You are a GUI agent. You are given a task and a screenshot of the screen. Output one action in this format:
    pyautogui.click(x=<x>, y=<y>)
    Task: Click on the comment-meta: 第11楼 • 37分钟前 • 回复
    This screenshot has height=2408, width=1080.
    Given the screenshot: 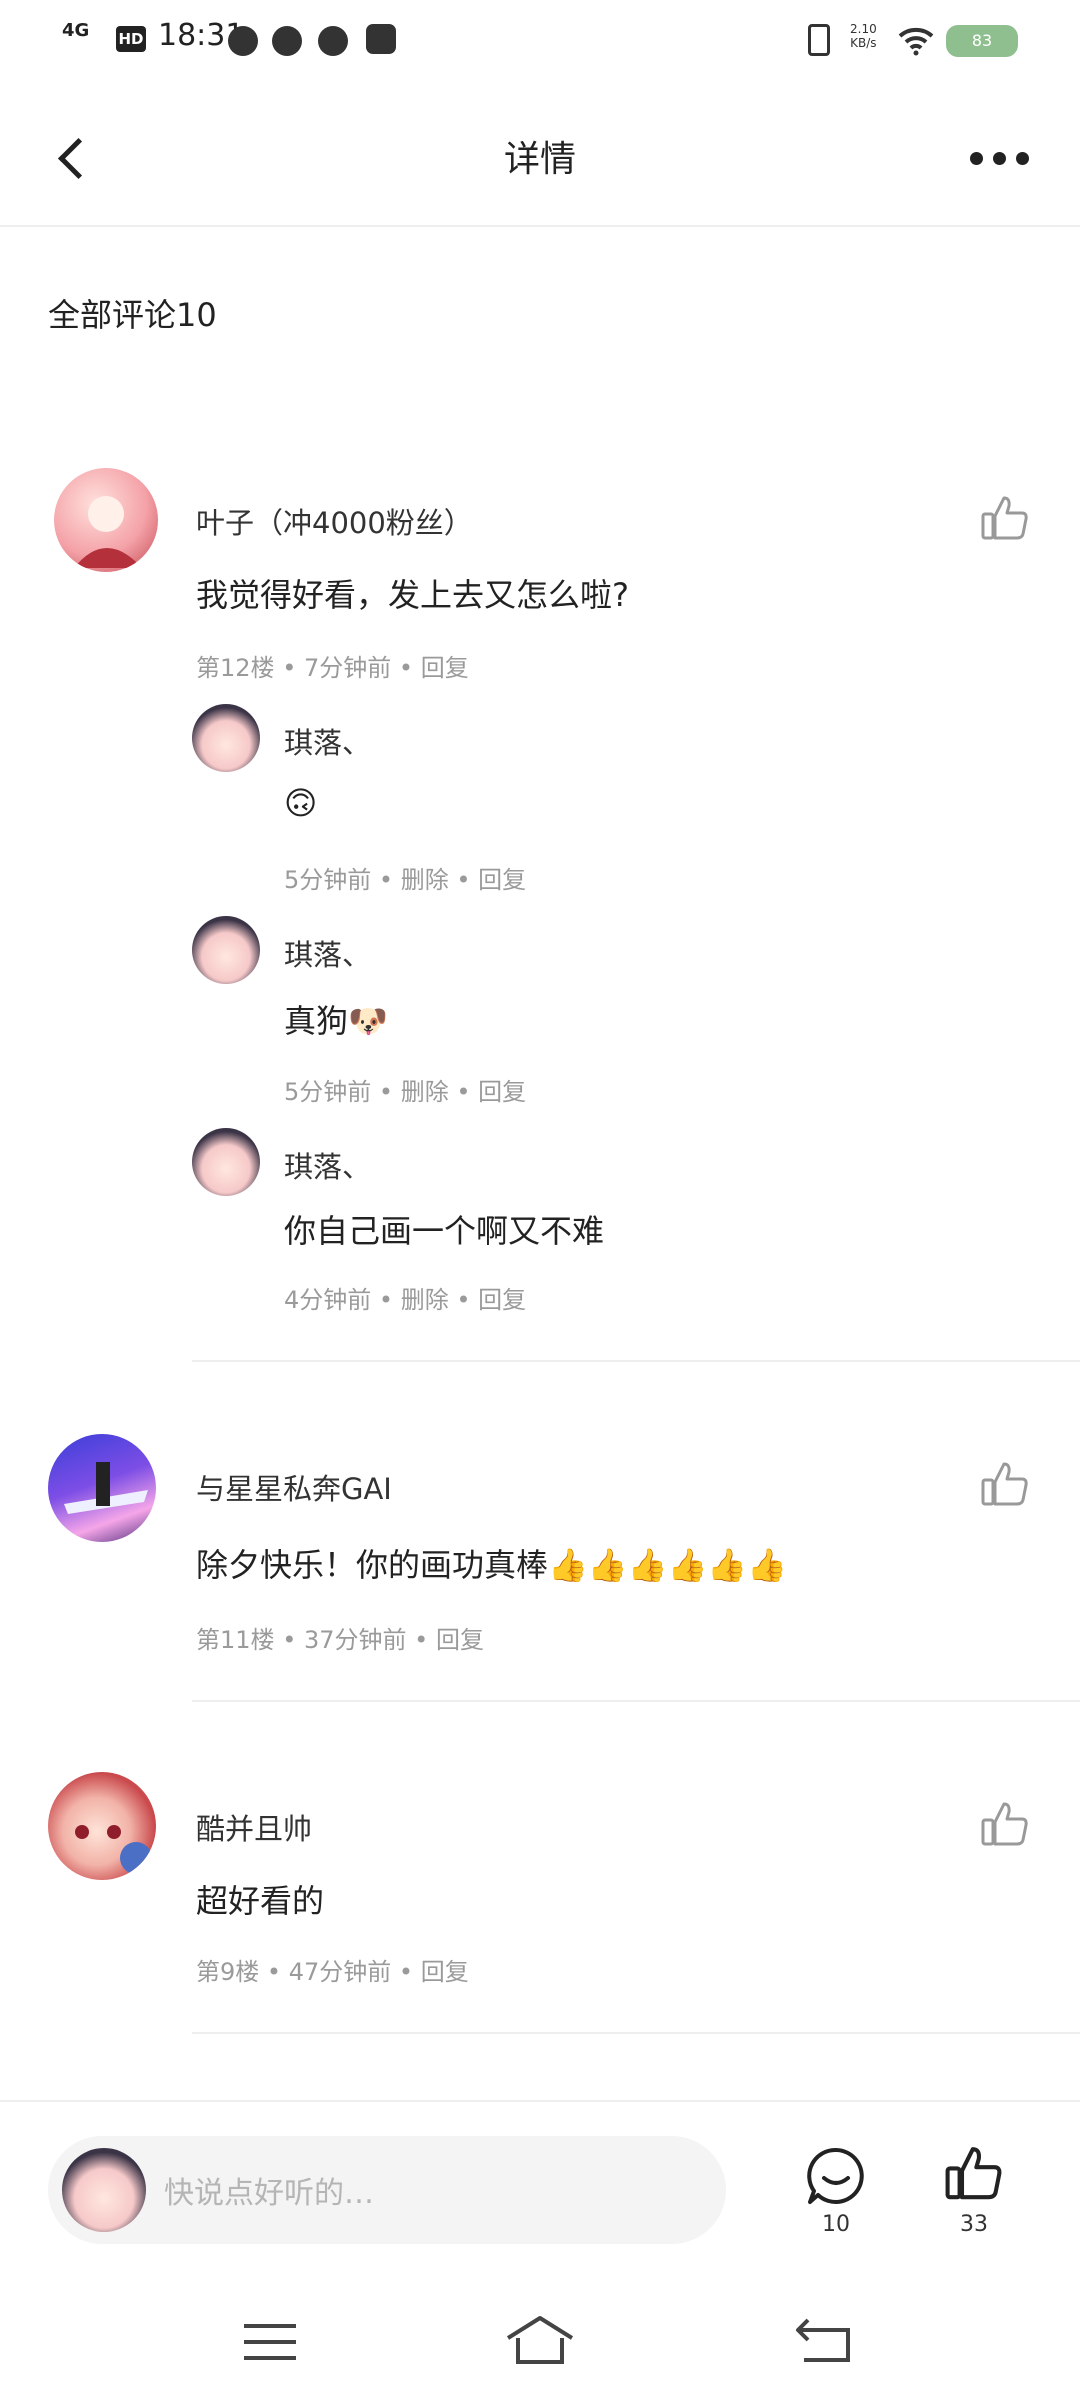 What is the action you would take?
    pyautogui.click(x=340, y=1640)
    